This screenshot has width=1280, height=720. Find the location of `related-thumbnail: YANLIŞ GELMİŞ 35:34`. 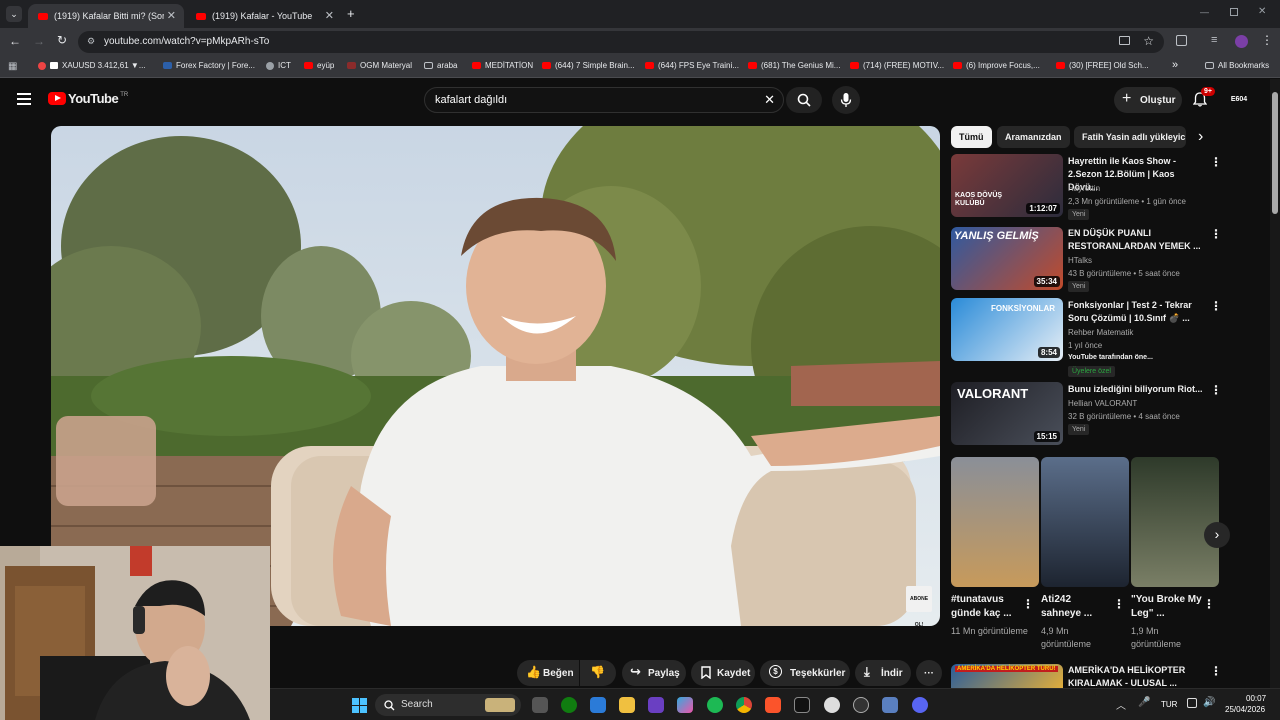

related-thumbnail: YANLIŞ GELMİŞ 35:34 is located at coordinates (1007, 258).